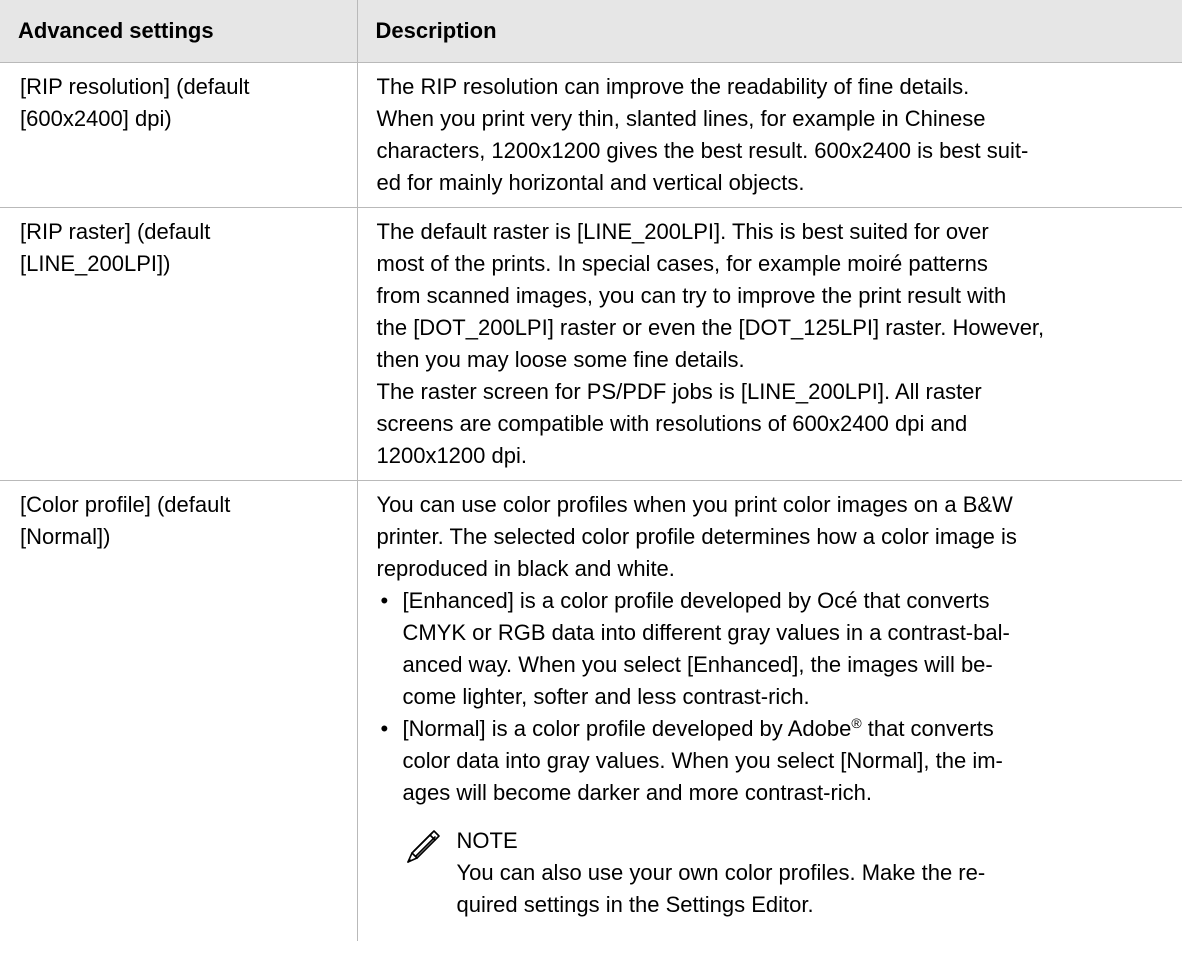 The image size is (1182, 974). I want to click on setting-line: [Normal]), so click(65, 536).